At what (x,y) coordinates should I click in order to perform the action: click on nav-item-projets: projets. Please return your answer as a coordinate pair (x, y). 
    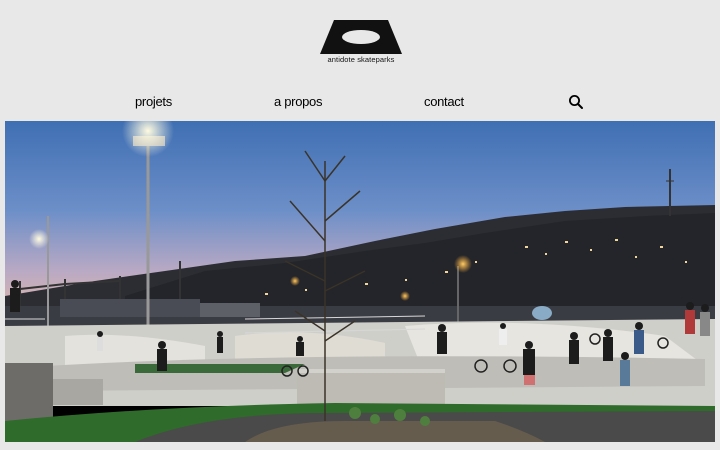
    Looking at the image, I should click on (153, 101).